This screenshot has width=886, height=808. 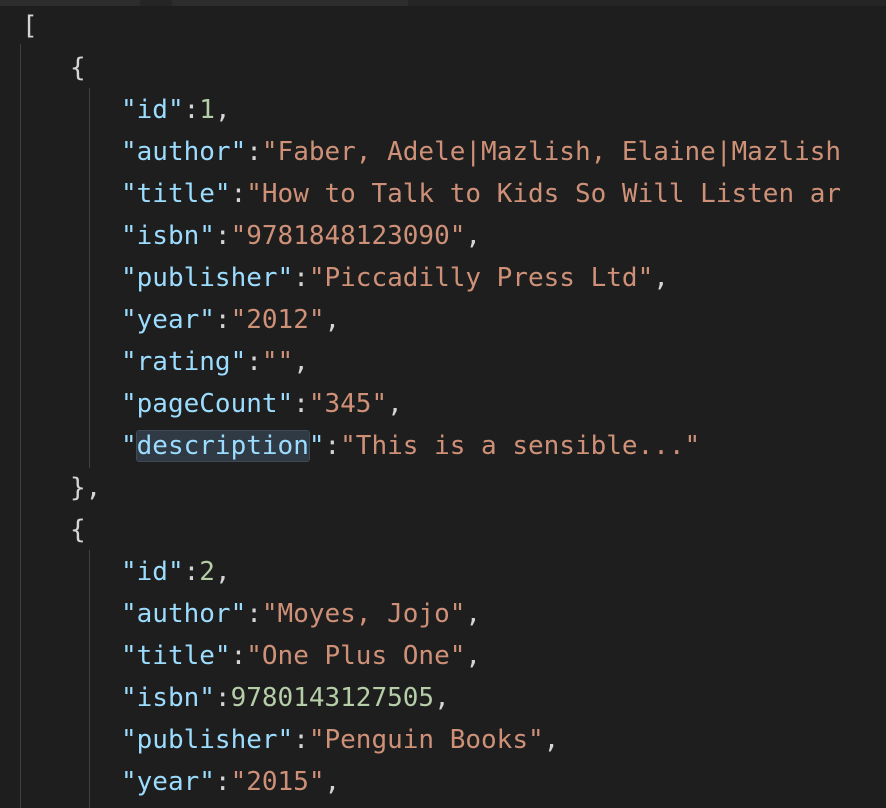 I want to click on array-open-bracket: [, so click(x=30, y=26).